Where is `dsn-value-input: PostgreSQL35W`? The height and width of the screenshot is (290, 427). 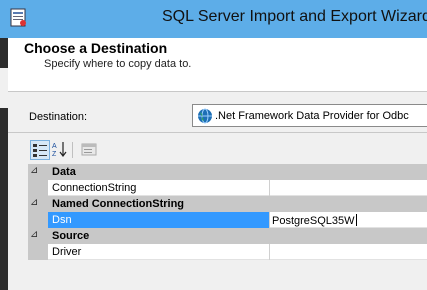
dsn-value-input: PostgreSQL35W is located at coordinates (314, 220).